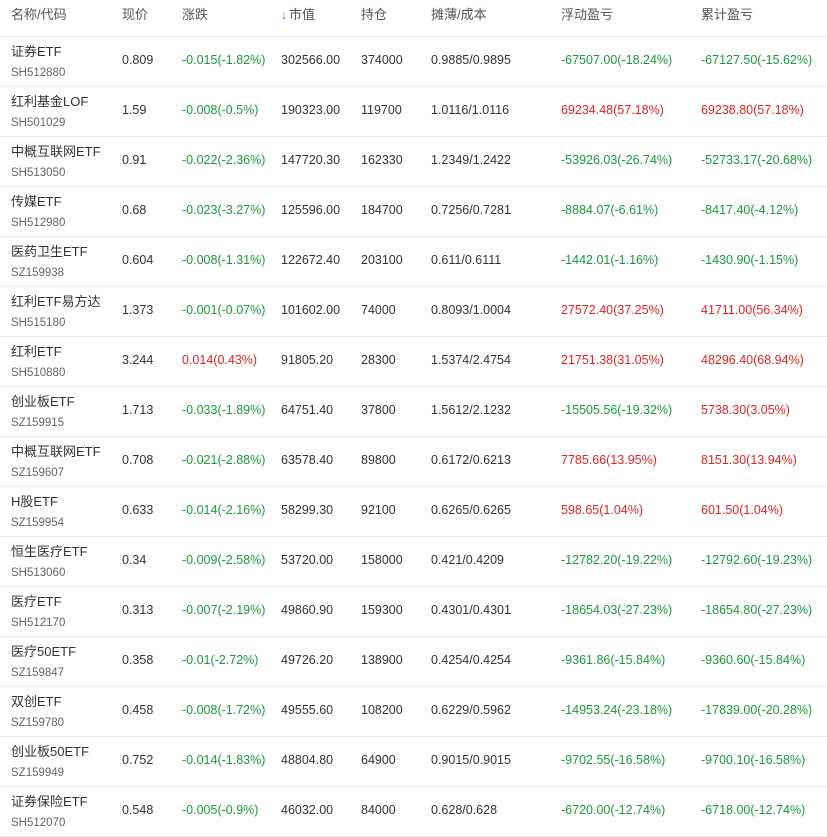 The image size is (827, 837). What do you see at coordinates (612, 110) in the screenshot?
I see `floating-pnl-cell: 69234.48(57.18%)` at bounding box center [612, 110].